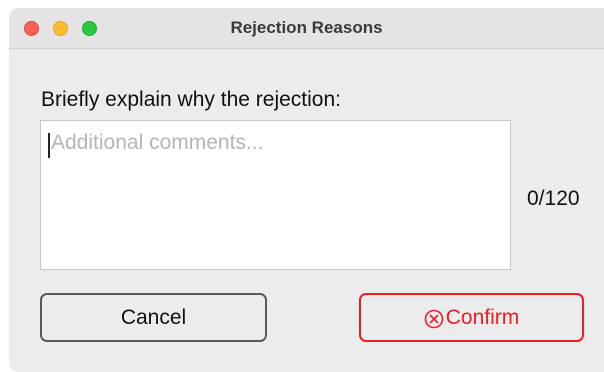  I want to click on prompt-label: Briefly explain why the rejection:, so click(191, 99).